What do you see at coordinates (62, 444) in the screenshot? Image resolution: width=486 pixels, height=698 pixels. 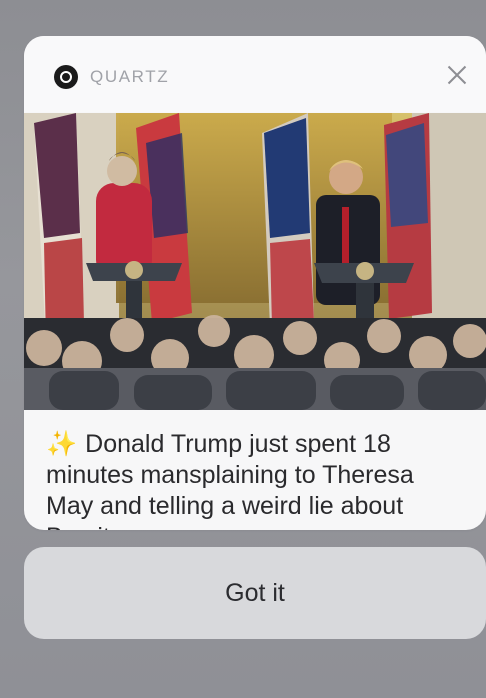 I see `sparkles-icon: ✨` at bounding box center [62, 444].